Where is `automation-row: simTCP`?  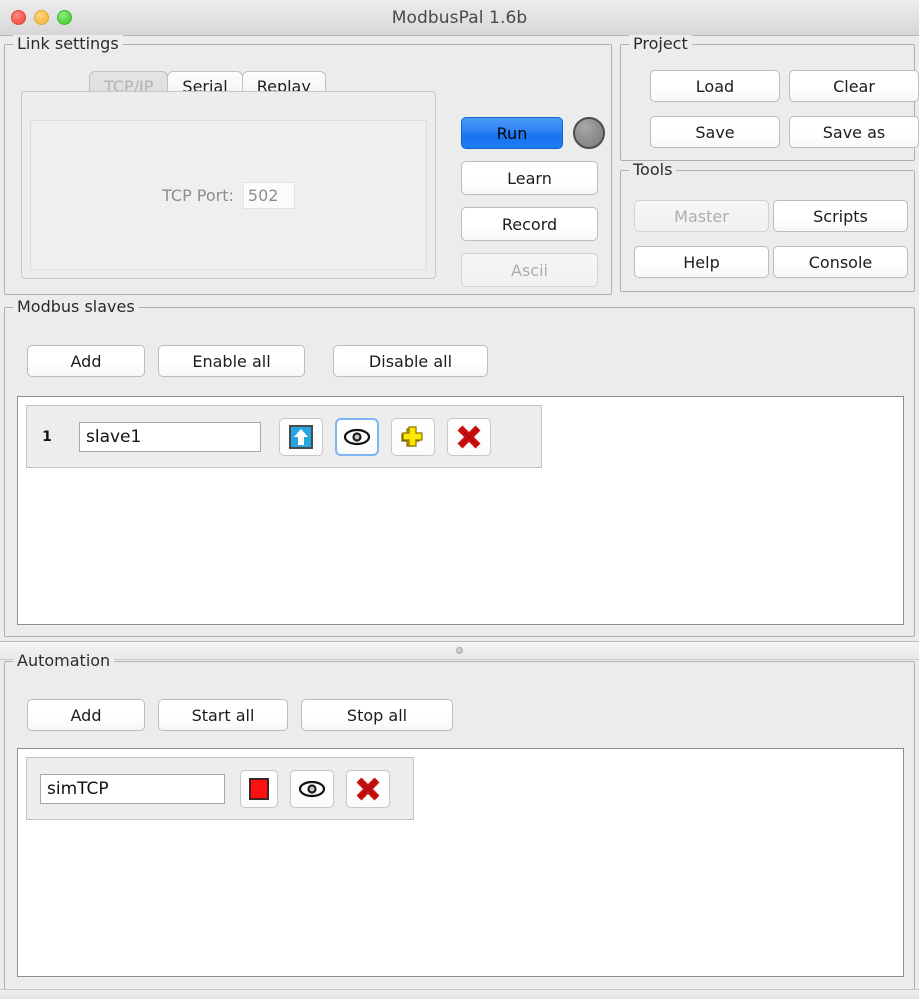 automation-row: simTCP is located at coordinates (220, 788).